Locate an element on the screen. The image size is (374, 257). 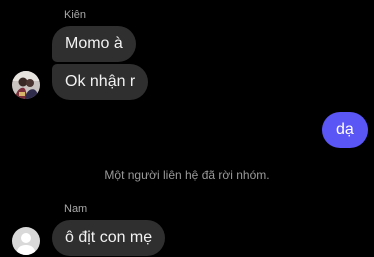
message-text: Ok nhận r is located at coordinates (100, 81).